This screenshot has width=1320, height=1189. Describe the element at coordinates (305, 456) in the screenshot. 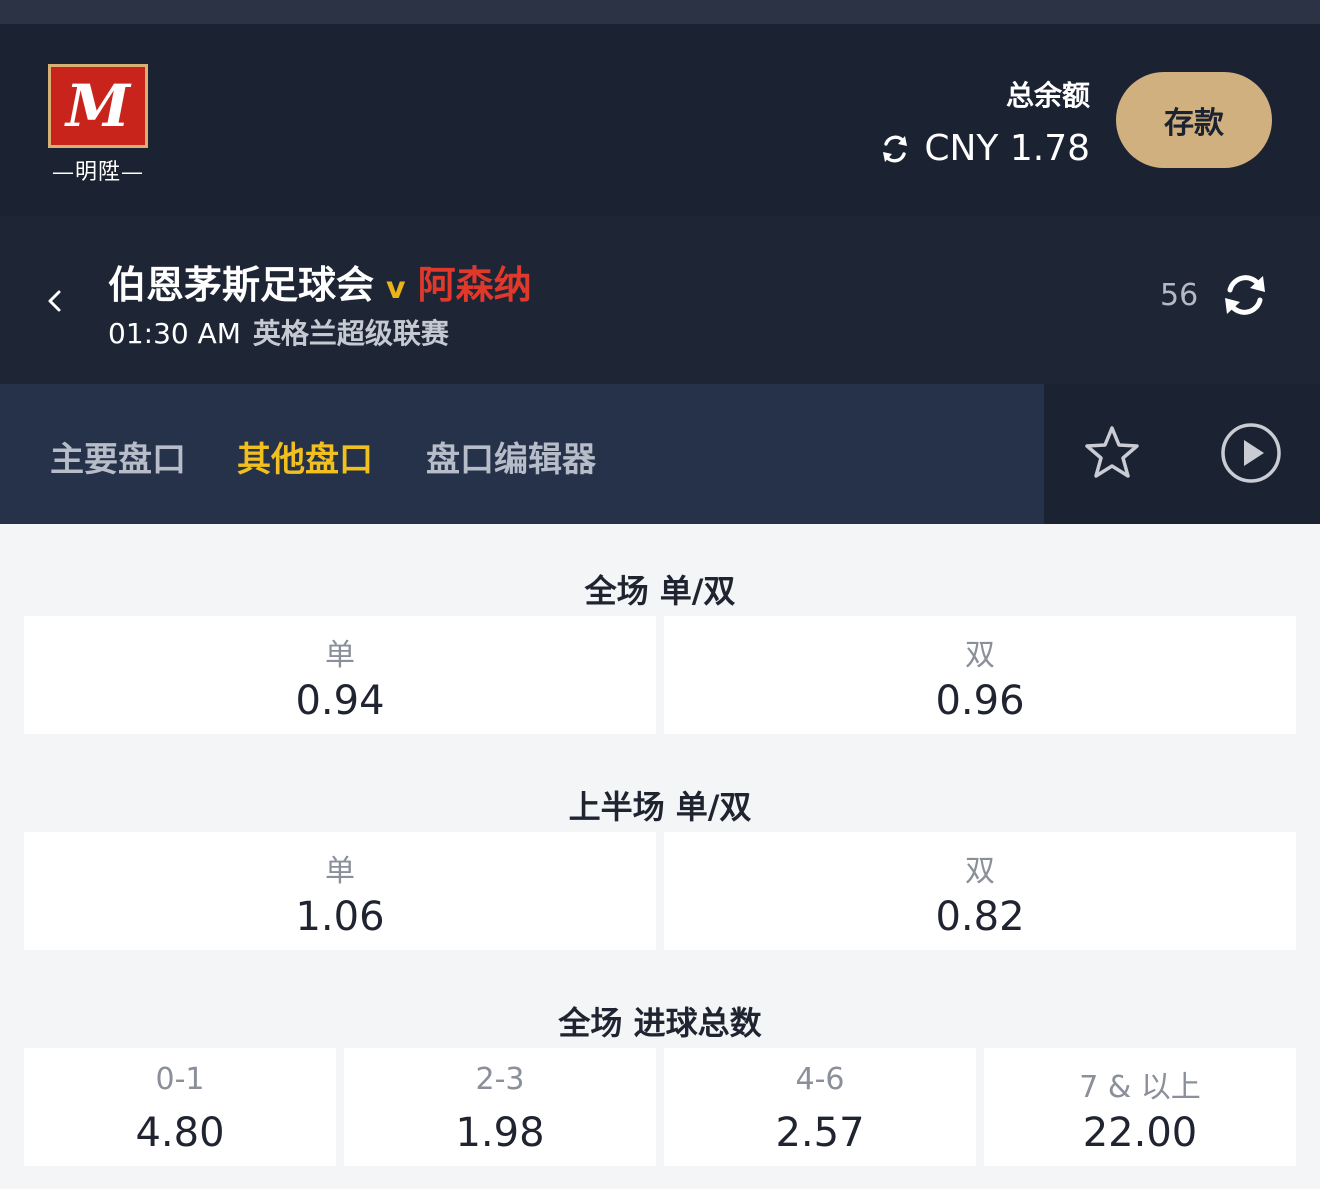

I see `tab-other-markets: 其他盘口` at that location.